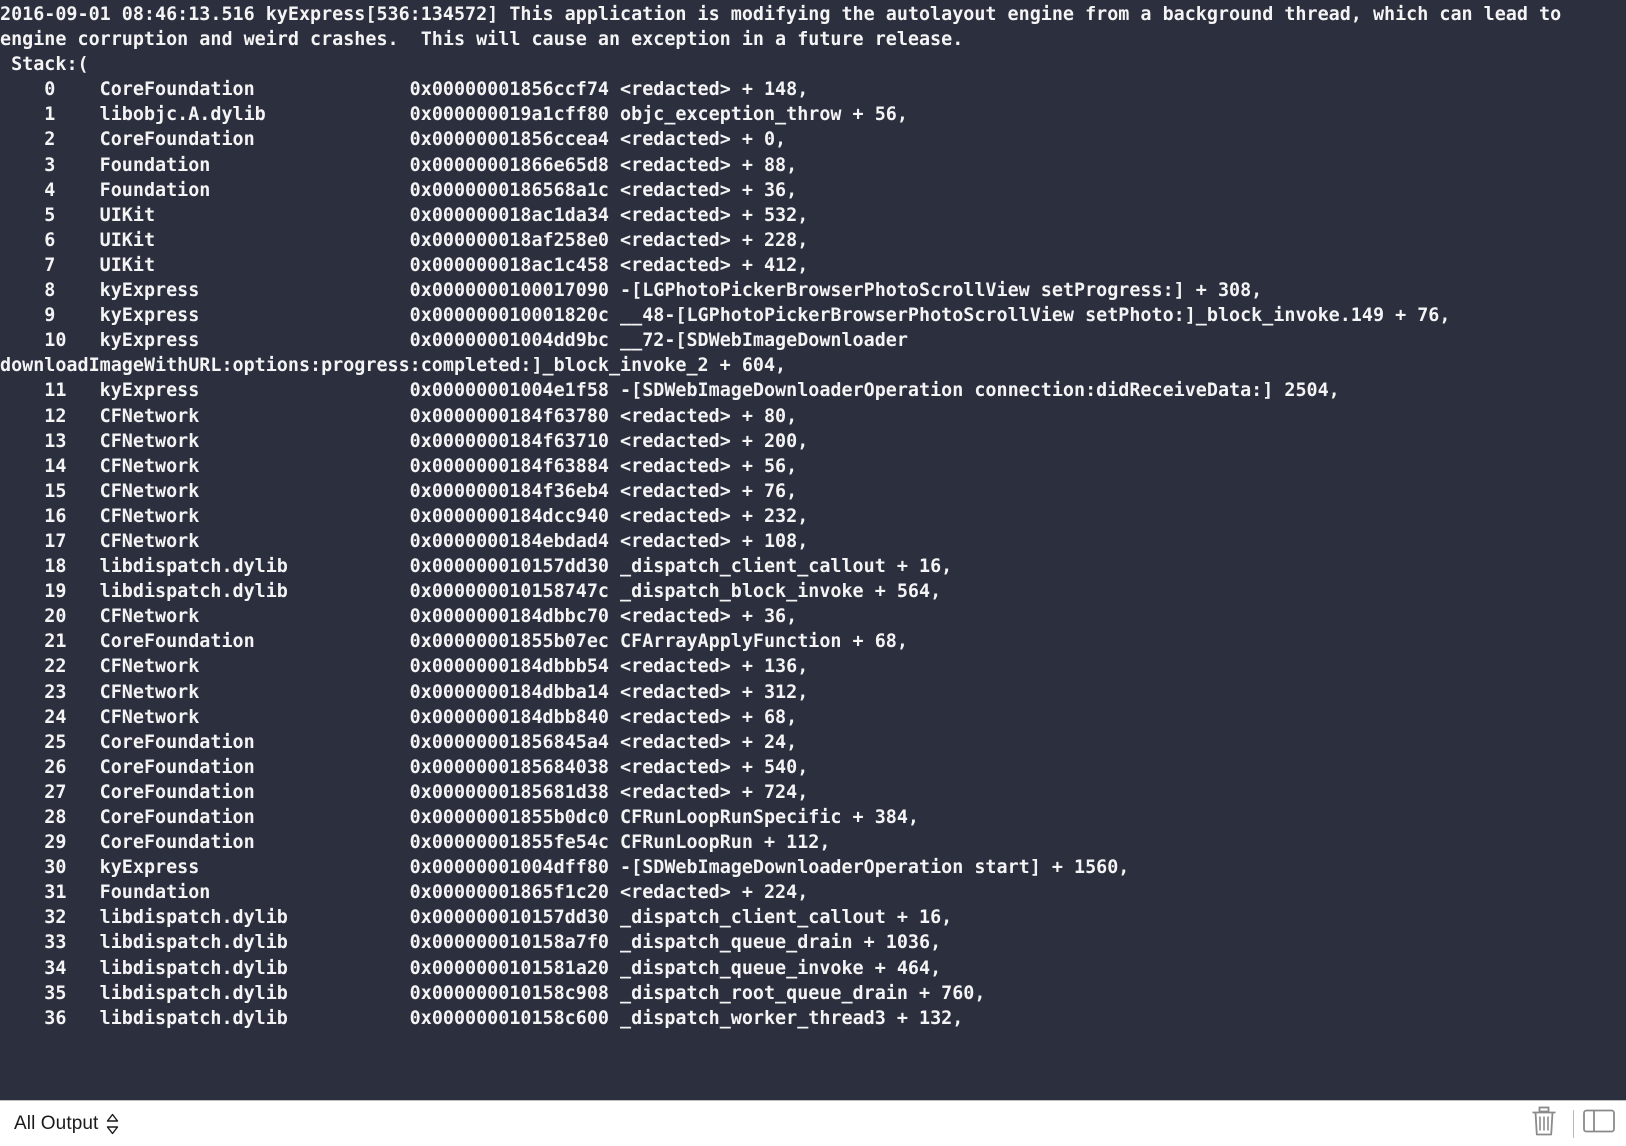 Image resolution: width=1626 pixels, height=1146 pixels. I want to click on output-filter-dropdown: All Output, so click(66, 1124).